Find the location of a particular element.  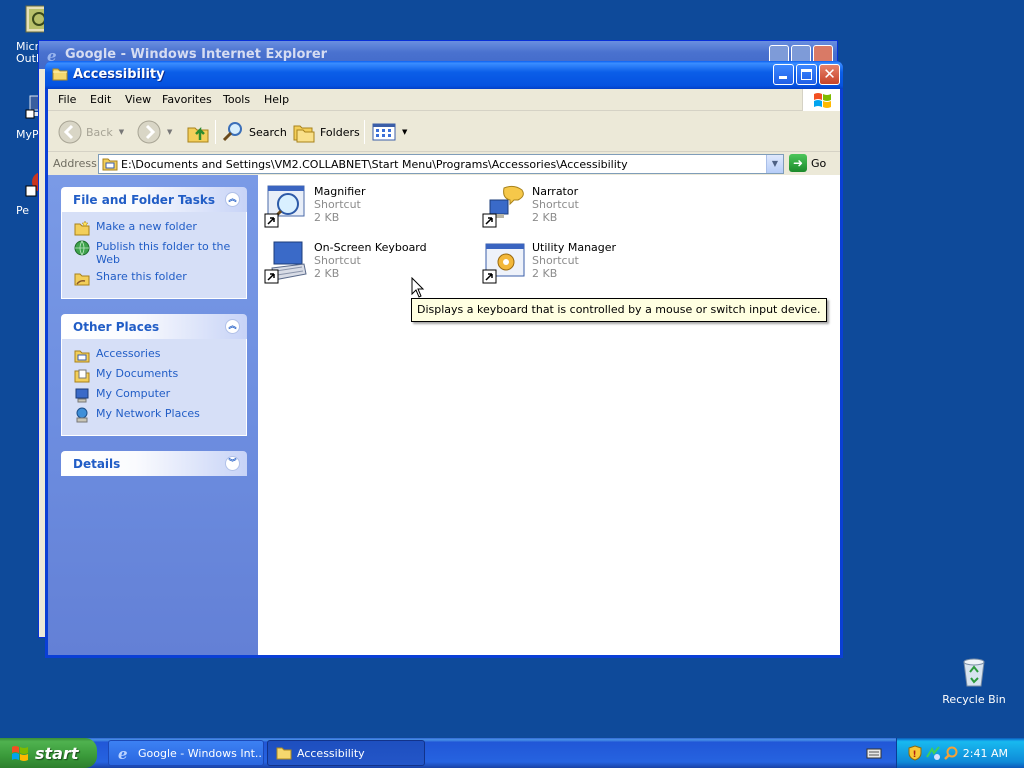

panel-title: Details is located at coordinates (97, 464).